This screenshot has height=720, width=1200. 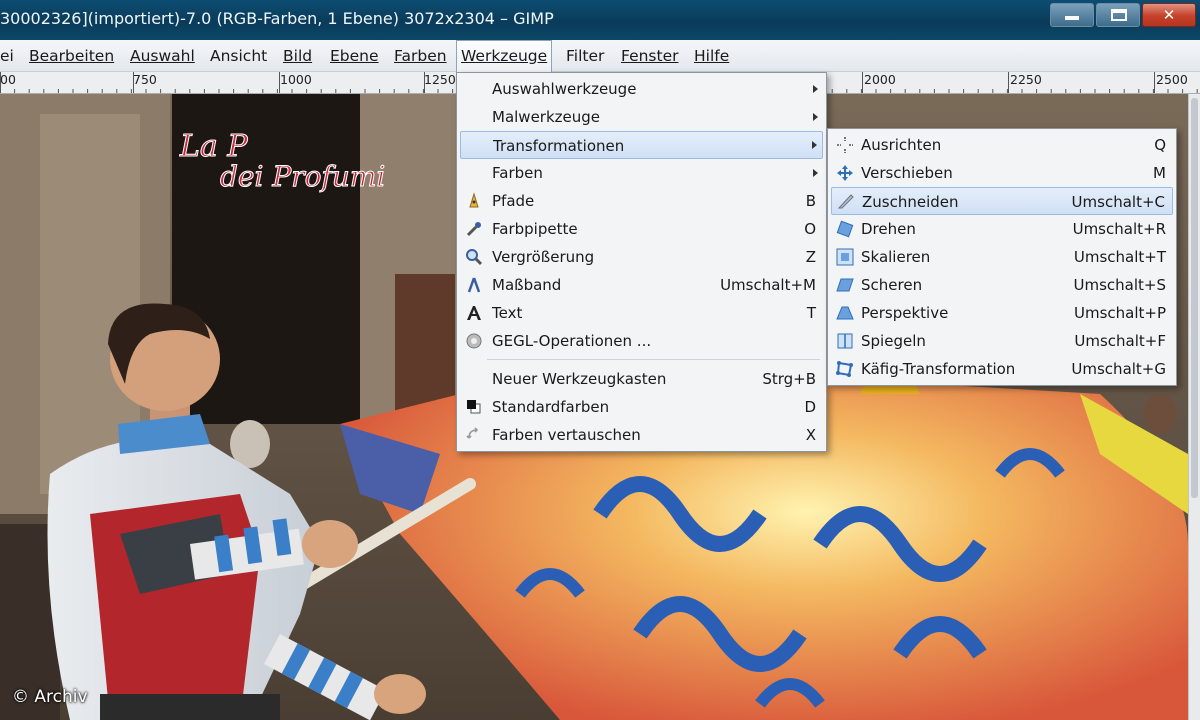 What do you see at coordinates (641, 117) in the screenshot?
I see `menu-item-malwerkzeuge: Malwerkzeuge` at bounding box center [641, 117].